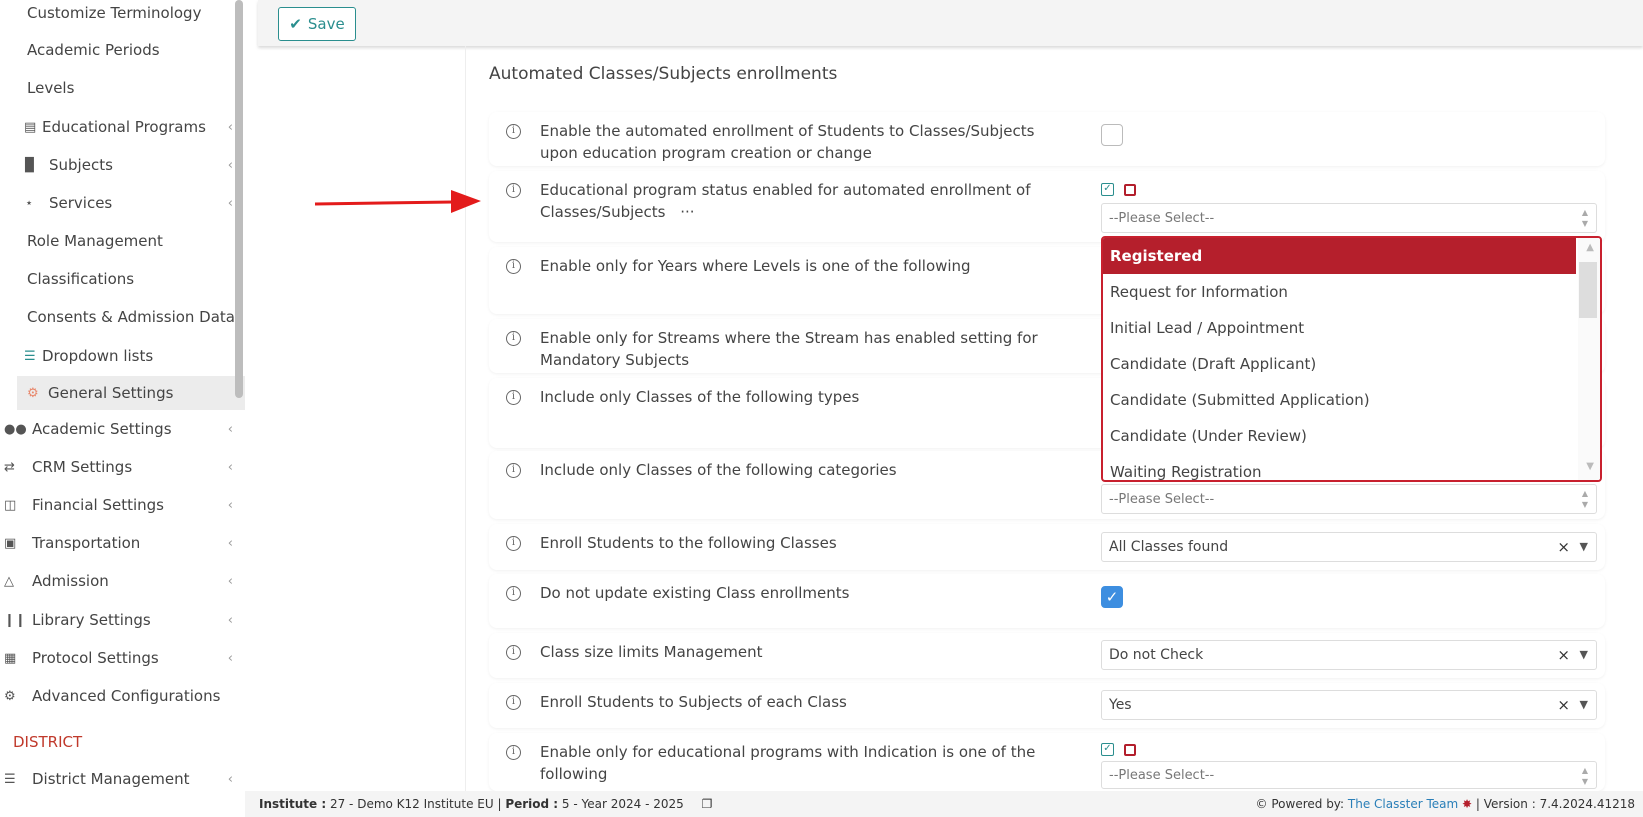 This screenshot has height=817, width=1643. Describe the element at coordinates (707, 804) in the screenshot. I see `copy-icon: ❐` at that location.